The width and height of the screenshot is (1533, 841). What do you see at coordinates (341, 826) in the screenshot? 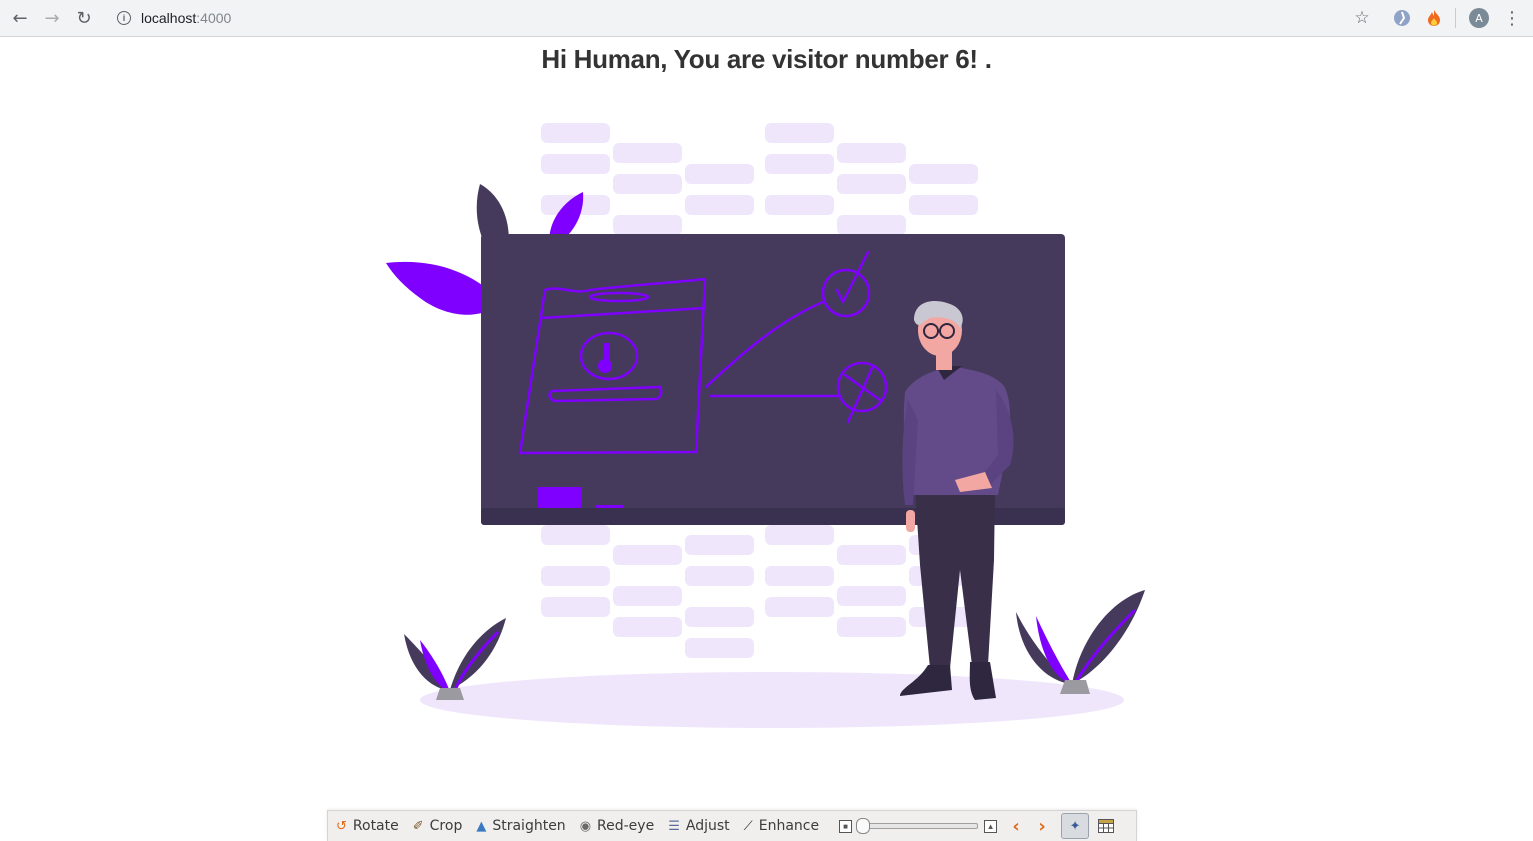
I see `rotate-icon: ↺` at bounding box center [341, 826].